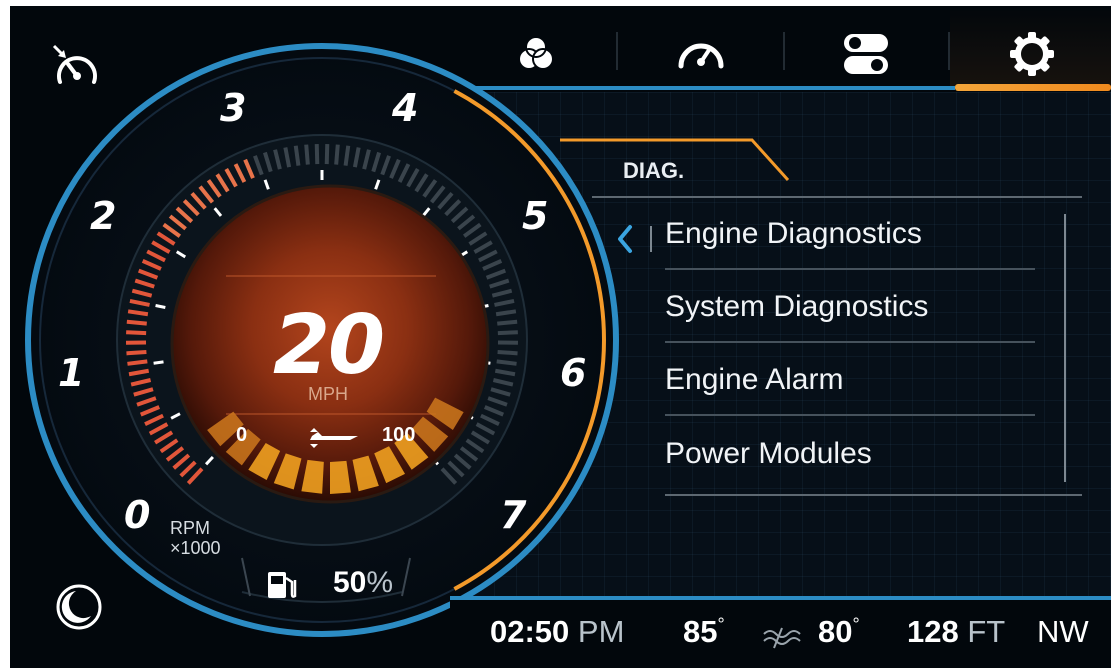 This screenshot has width=1111, height=668. What do you see at coordinates (835, 631) in the screenshot?
I see `water-temp-value: 80` at bounding box center [835, 631].